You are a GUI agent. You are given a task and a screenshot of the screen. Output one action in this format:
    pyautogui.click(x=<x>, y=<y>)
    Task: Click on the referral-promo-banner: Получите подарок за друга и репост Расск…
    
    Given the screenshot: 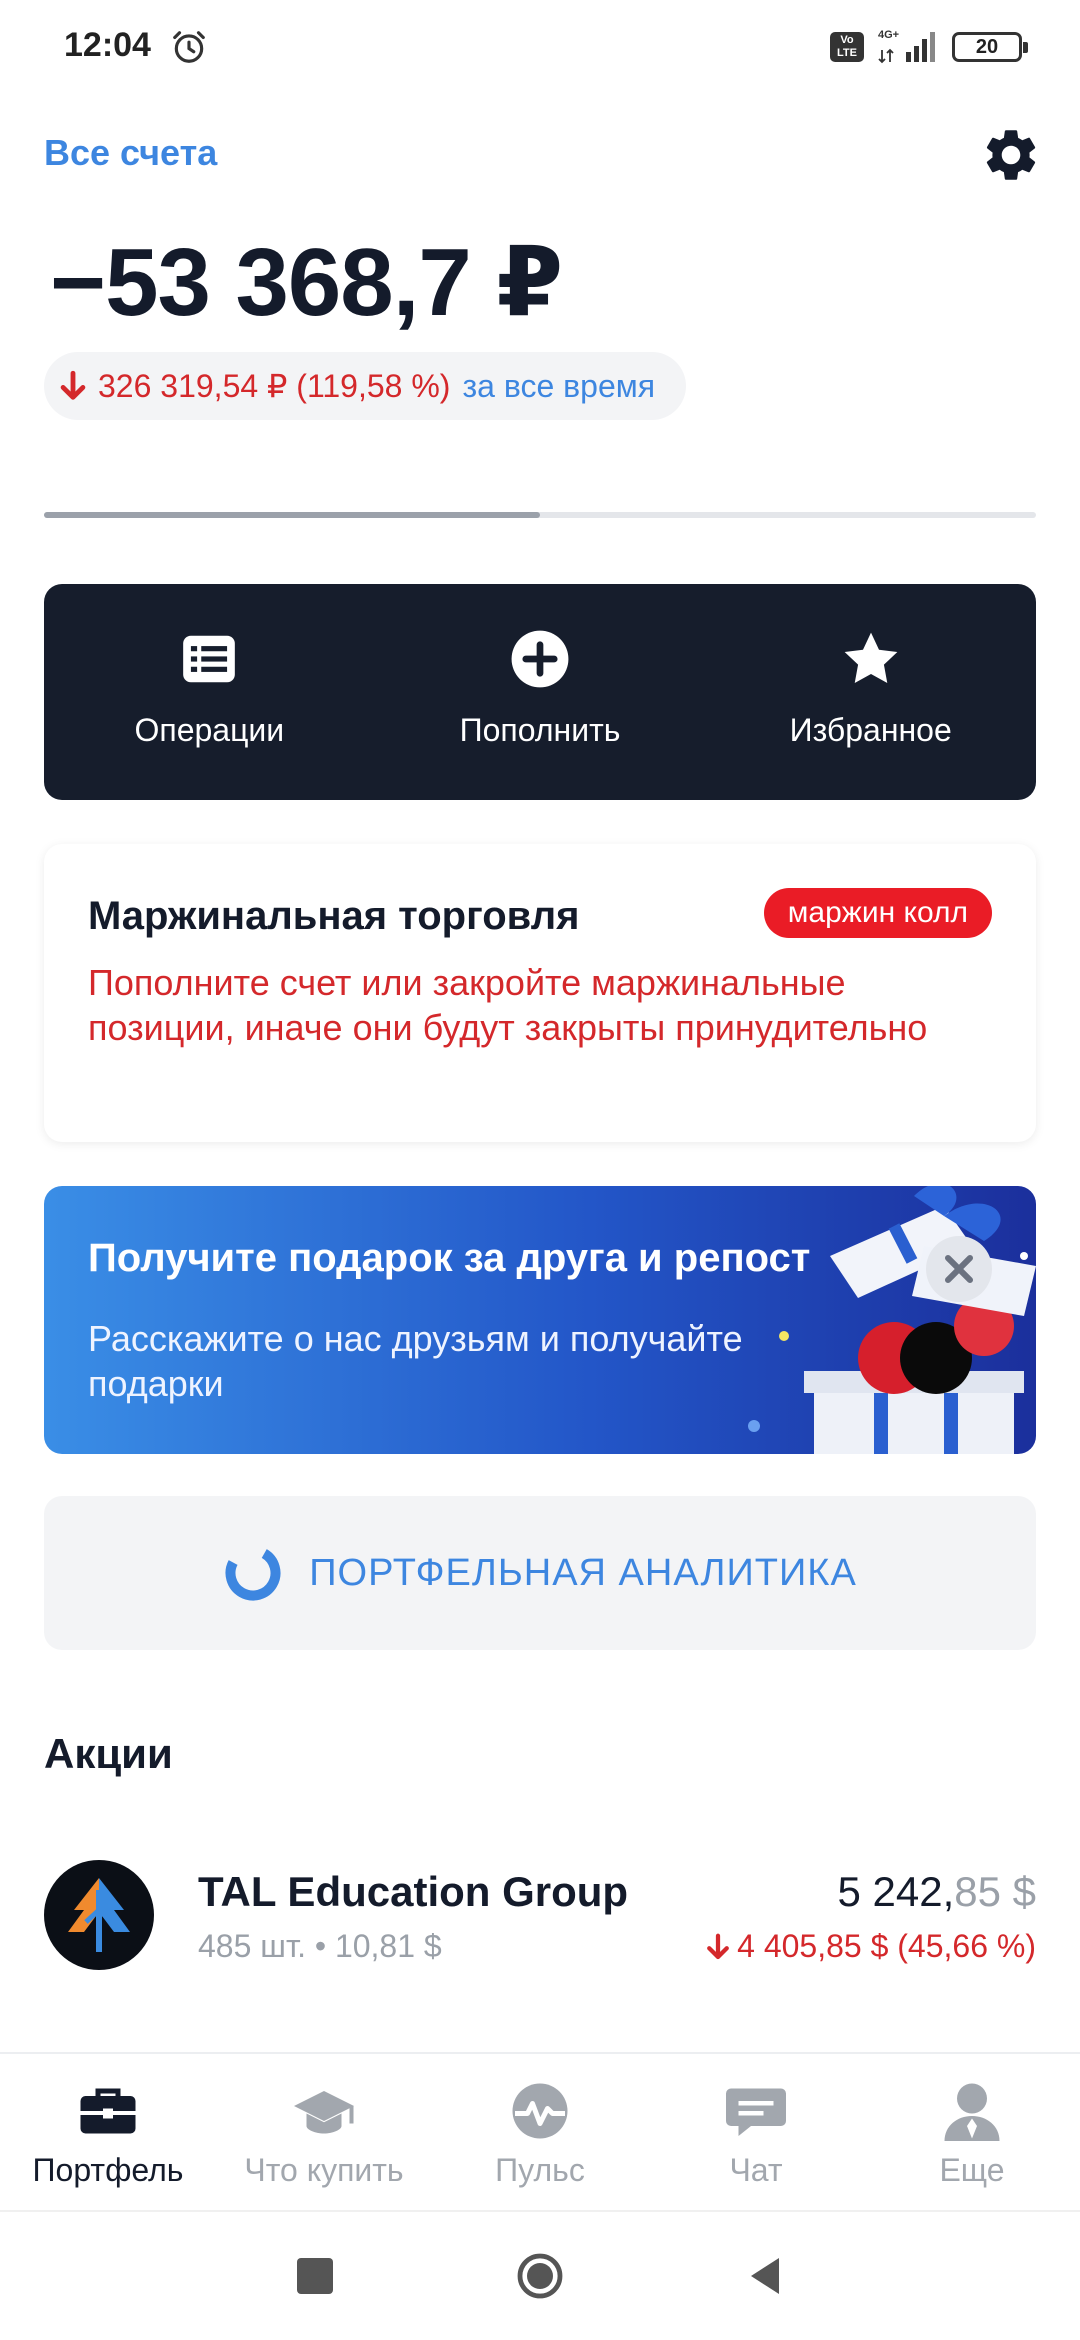 What is the action you would take?
    pyautogui.click(x=540, y=1320)
    